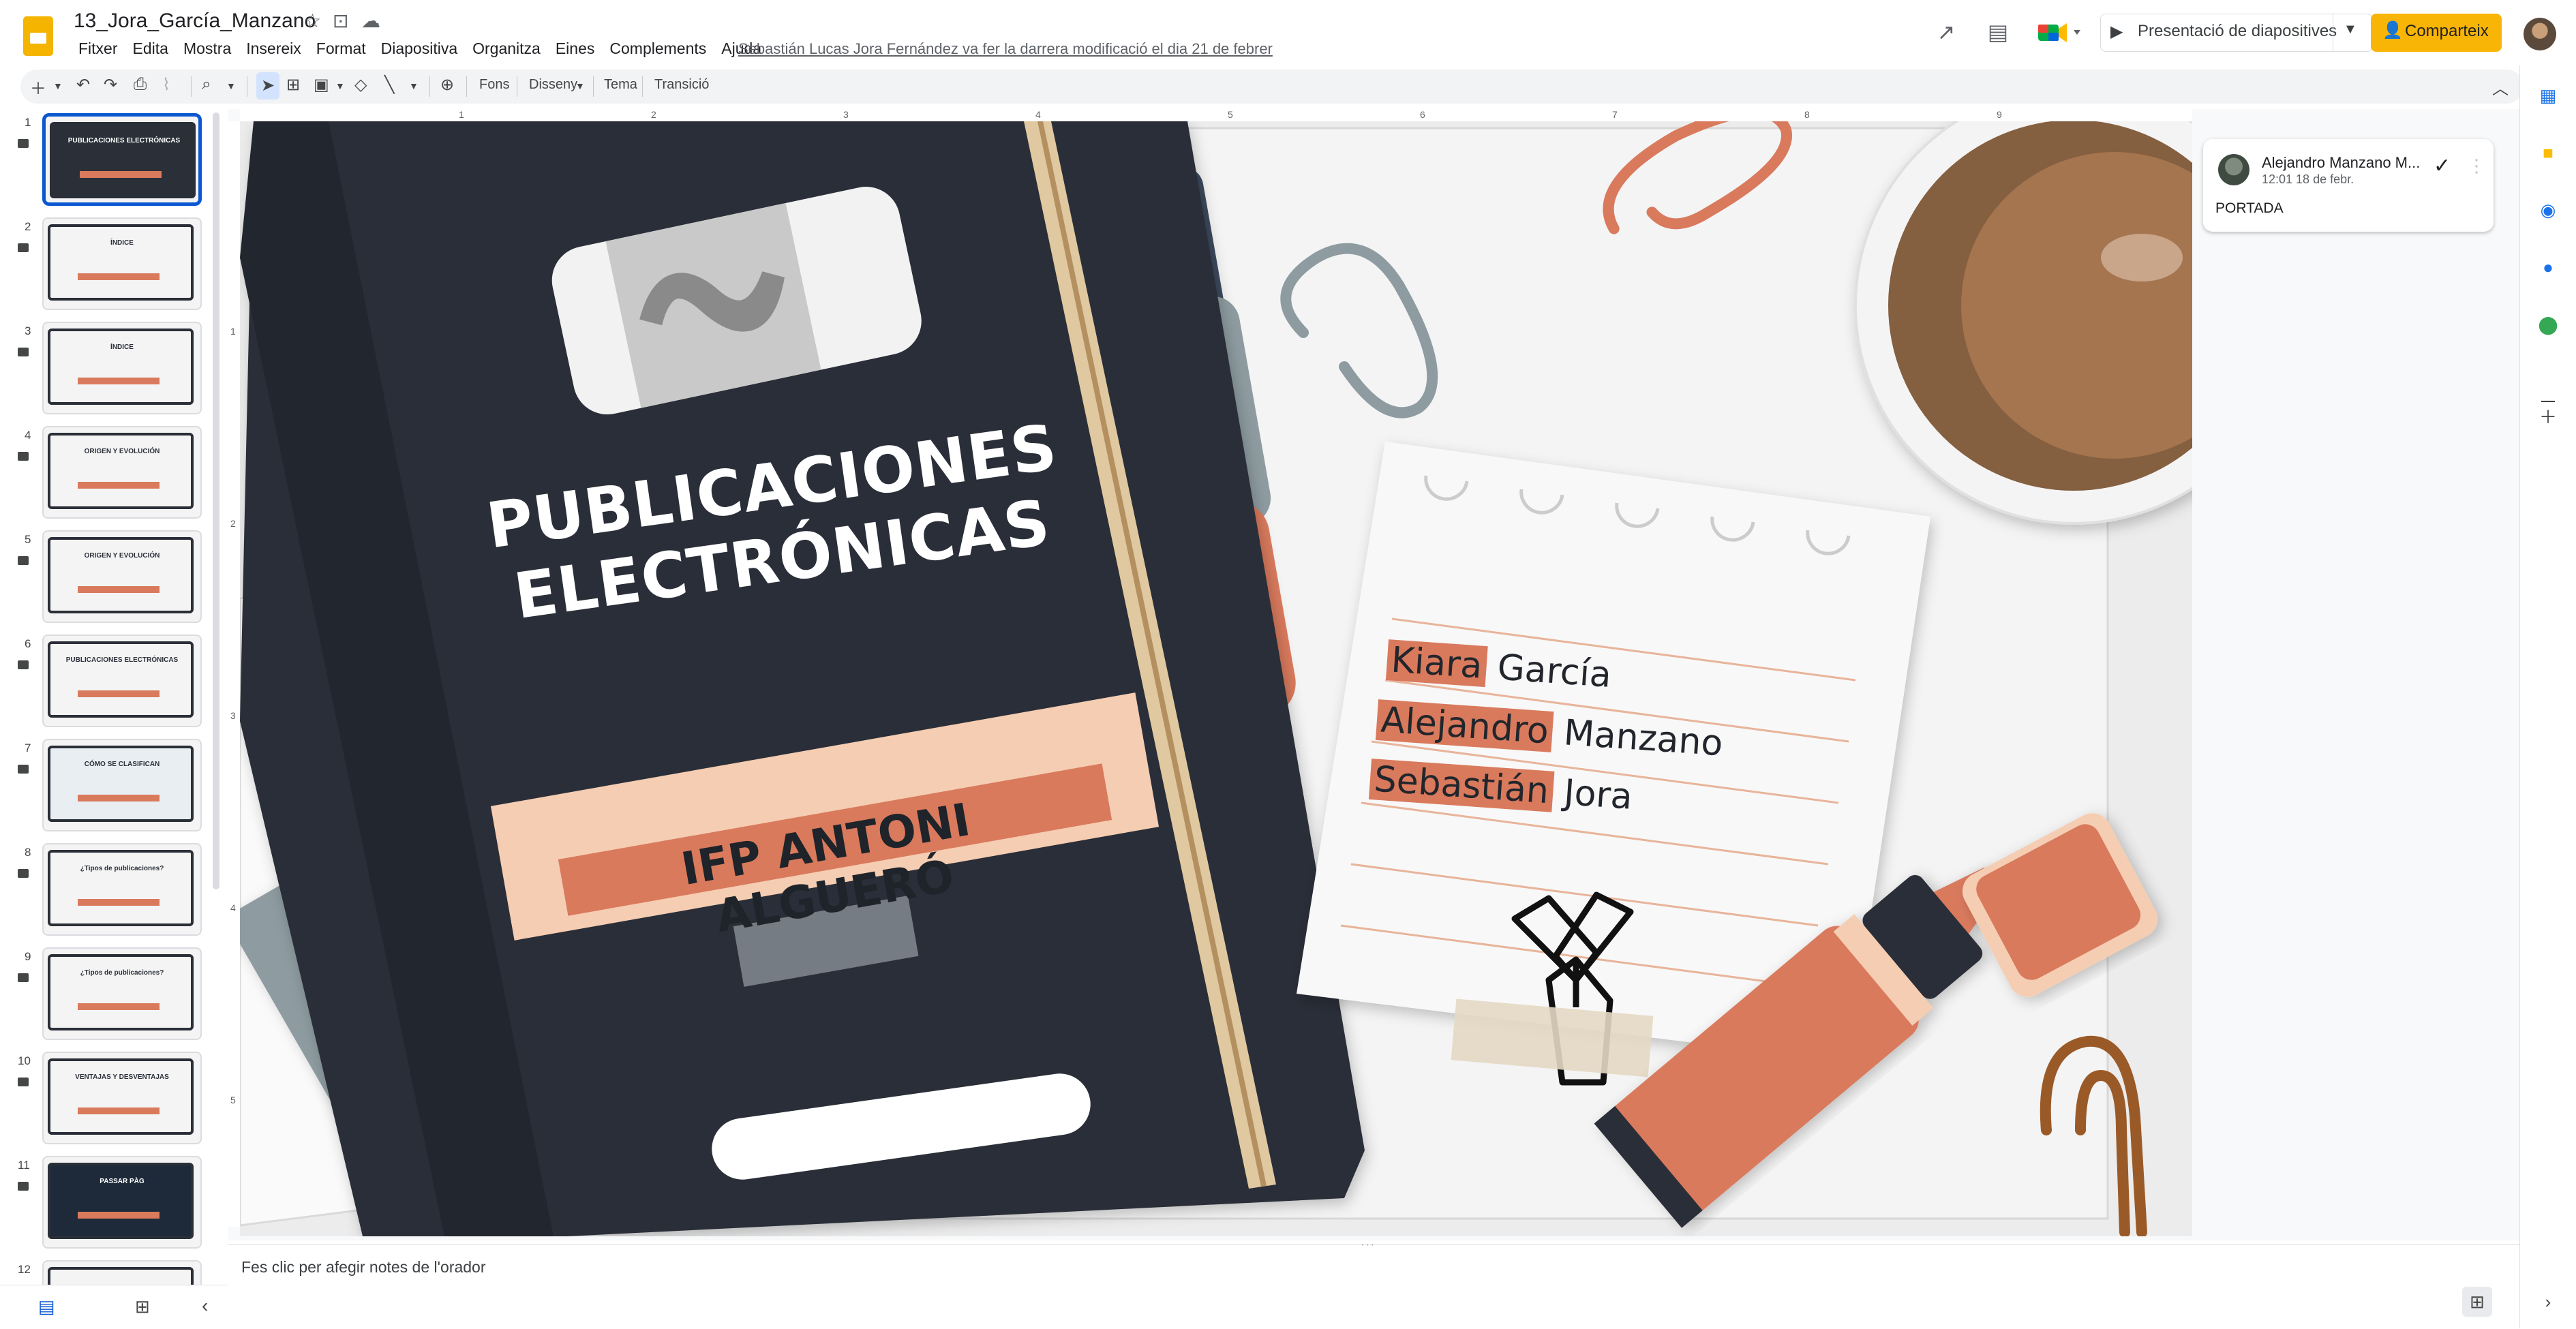 The height and width of the screenshot is (1329, 2576). What do you see at coordinates (2477, 1302) in the screenshot?
I see `add-note-plus-icon: ⊞` at bounding box center [2477, 1302].